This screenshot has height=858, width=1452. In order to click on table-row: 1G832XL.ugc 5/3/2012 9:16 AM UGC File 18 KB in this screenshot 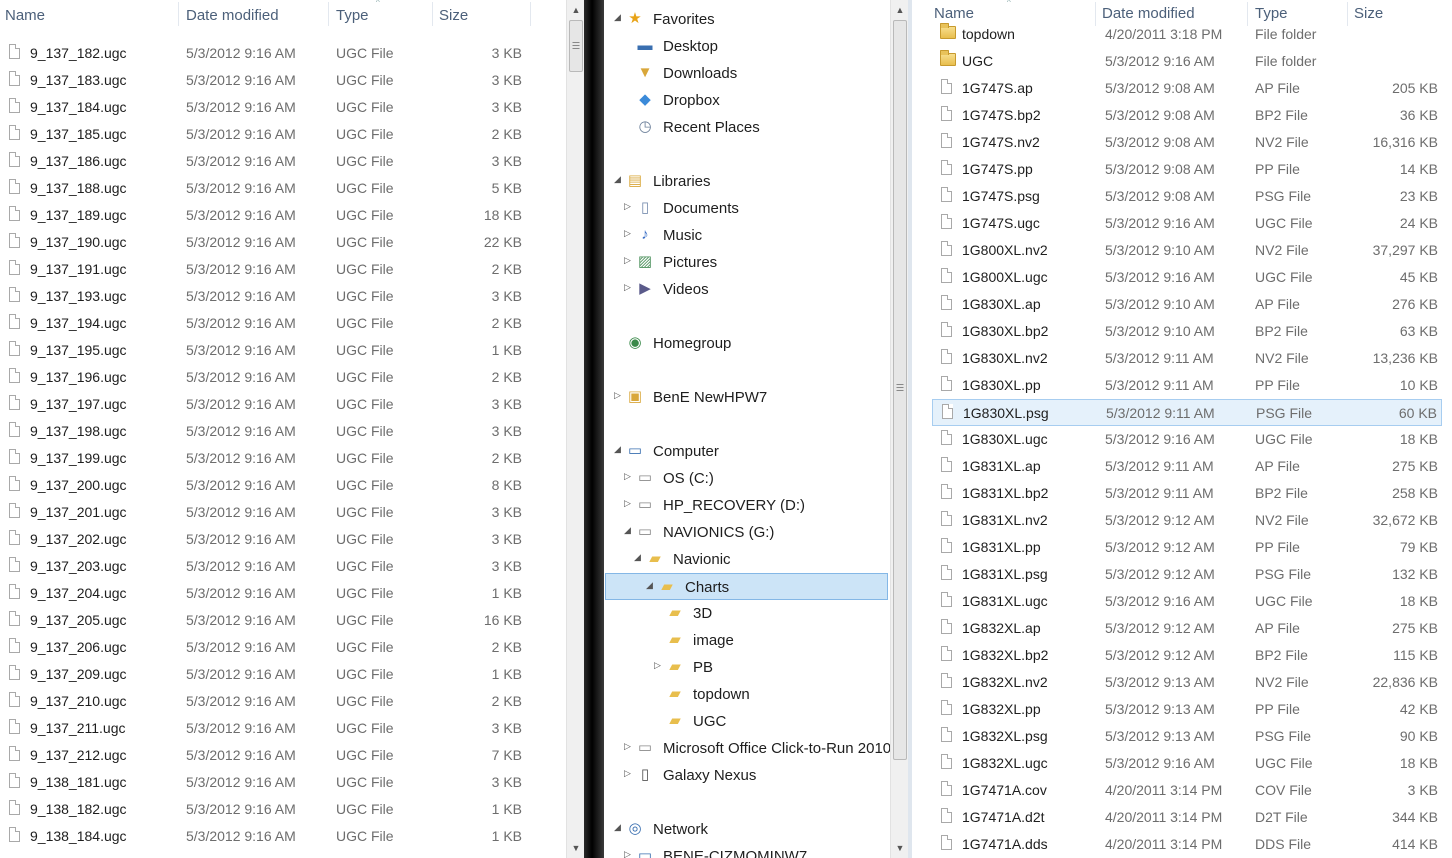, I will do `click(1187, 763)`.